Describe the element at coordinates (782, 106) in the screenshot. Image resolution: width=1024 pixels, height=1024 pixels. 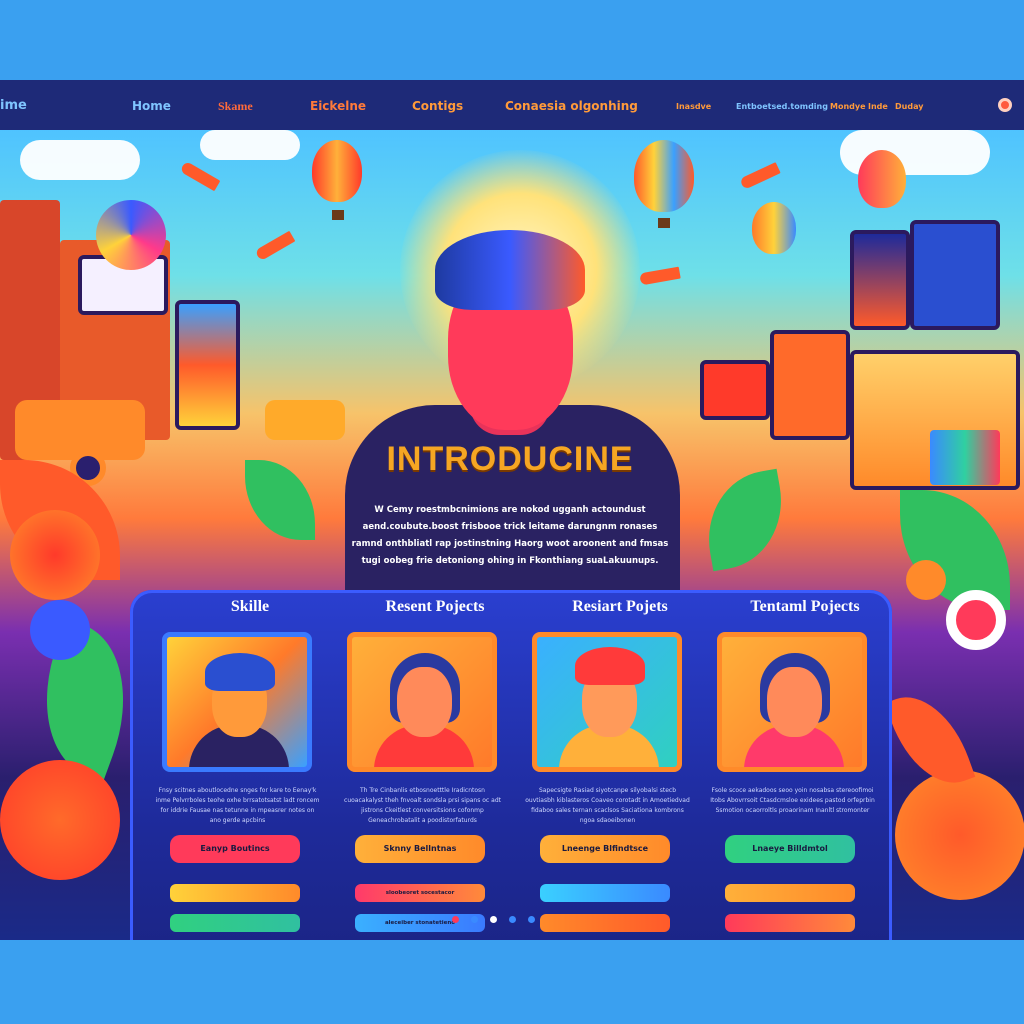
I see `nav-small-link-2: Entboetsed.tomding` at that location.